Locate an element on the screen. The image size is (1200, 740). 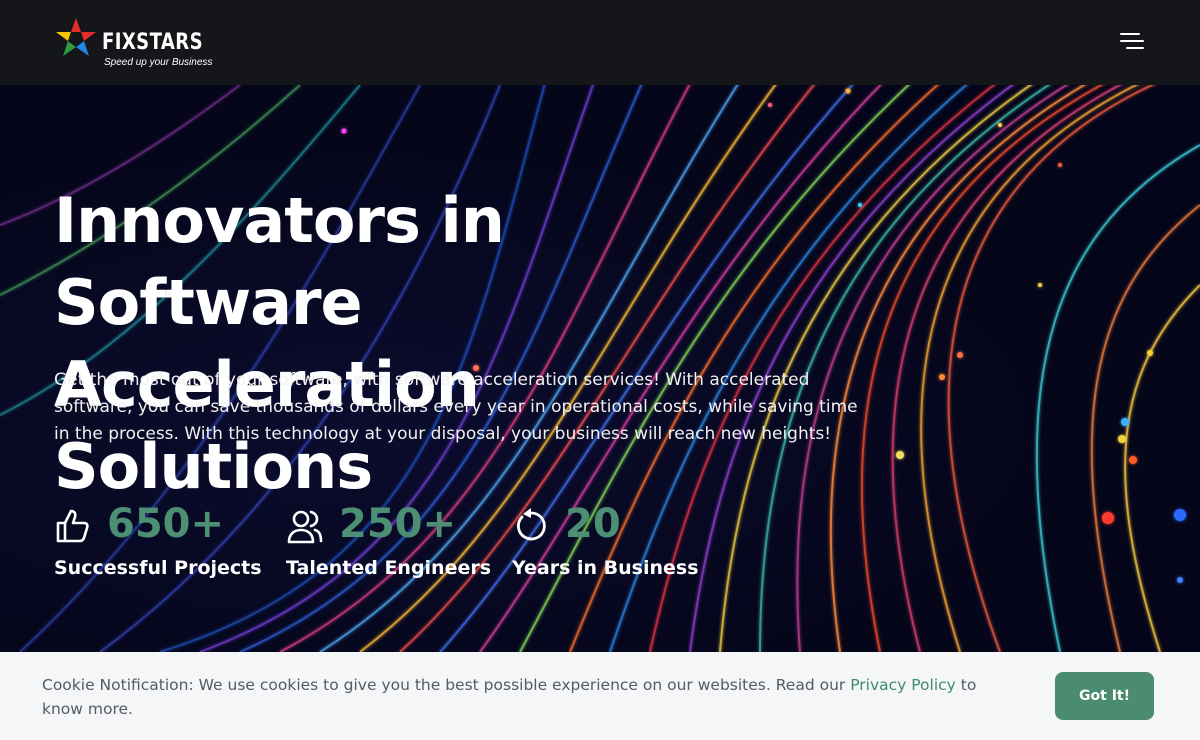
stat-label: Years in Business is located at coordinates (605, 568).